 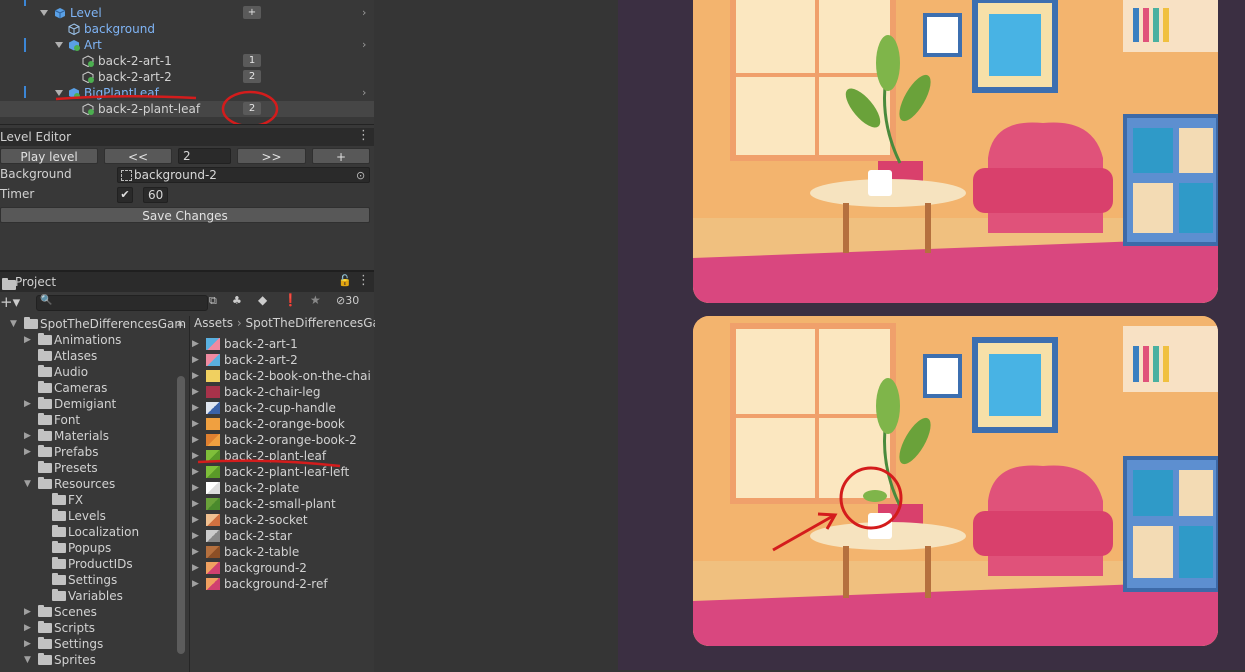 What do you see at coordinates (67, 420) in the screenshot?
I see `folder-label: Font` at bounding box center [67, 420].